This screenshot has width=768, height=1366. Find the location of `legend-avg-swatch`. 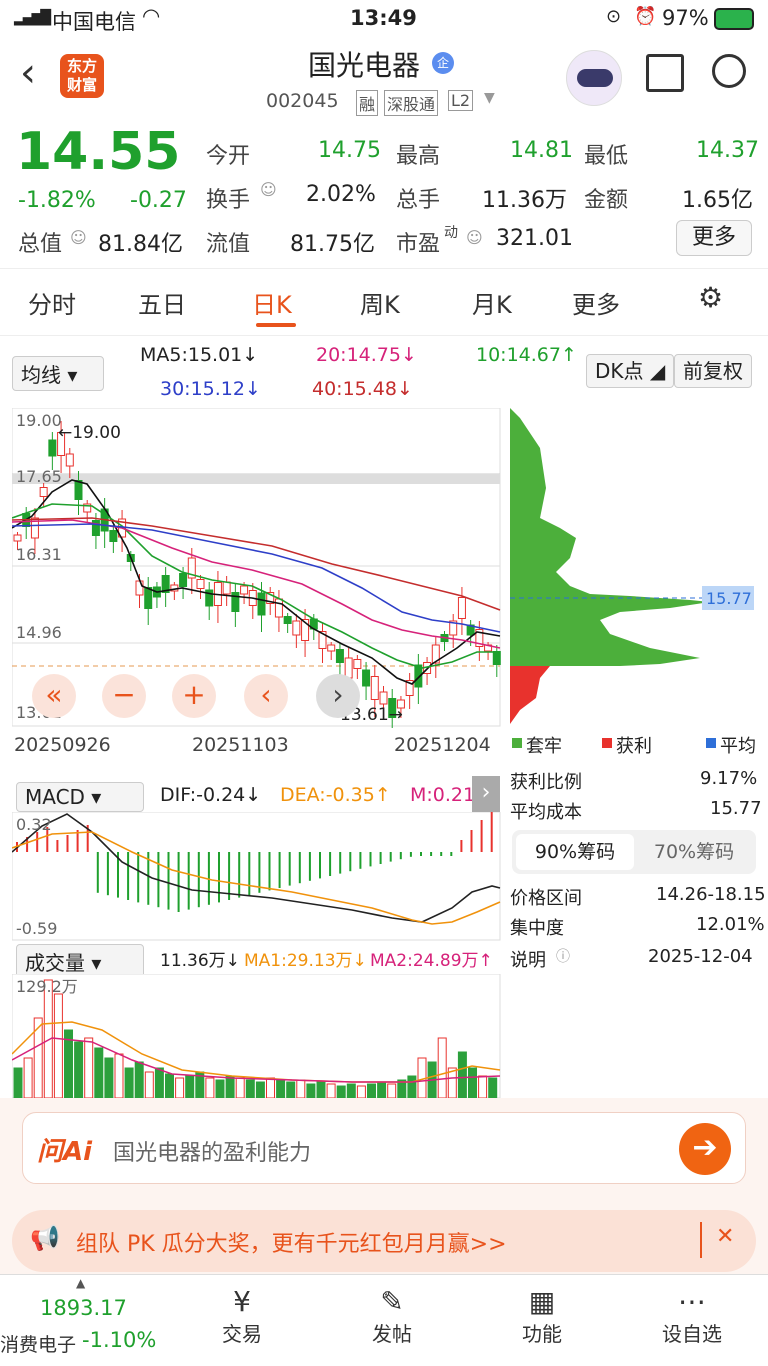

legend-avg-swatch is located at coordinates (711, 743).